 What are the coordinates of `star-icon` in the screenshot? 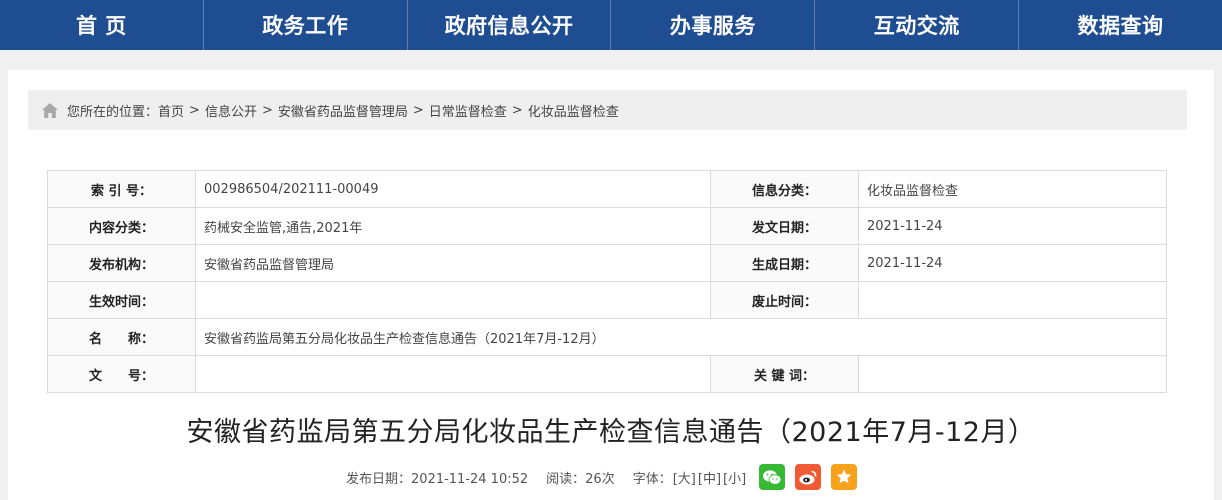 It's located at (844, 476).